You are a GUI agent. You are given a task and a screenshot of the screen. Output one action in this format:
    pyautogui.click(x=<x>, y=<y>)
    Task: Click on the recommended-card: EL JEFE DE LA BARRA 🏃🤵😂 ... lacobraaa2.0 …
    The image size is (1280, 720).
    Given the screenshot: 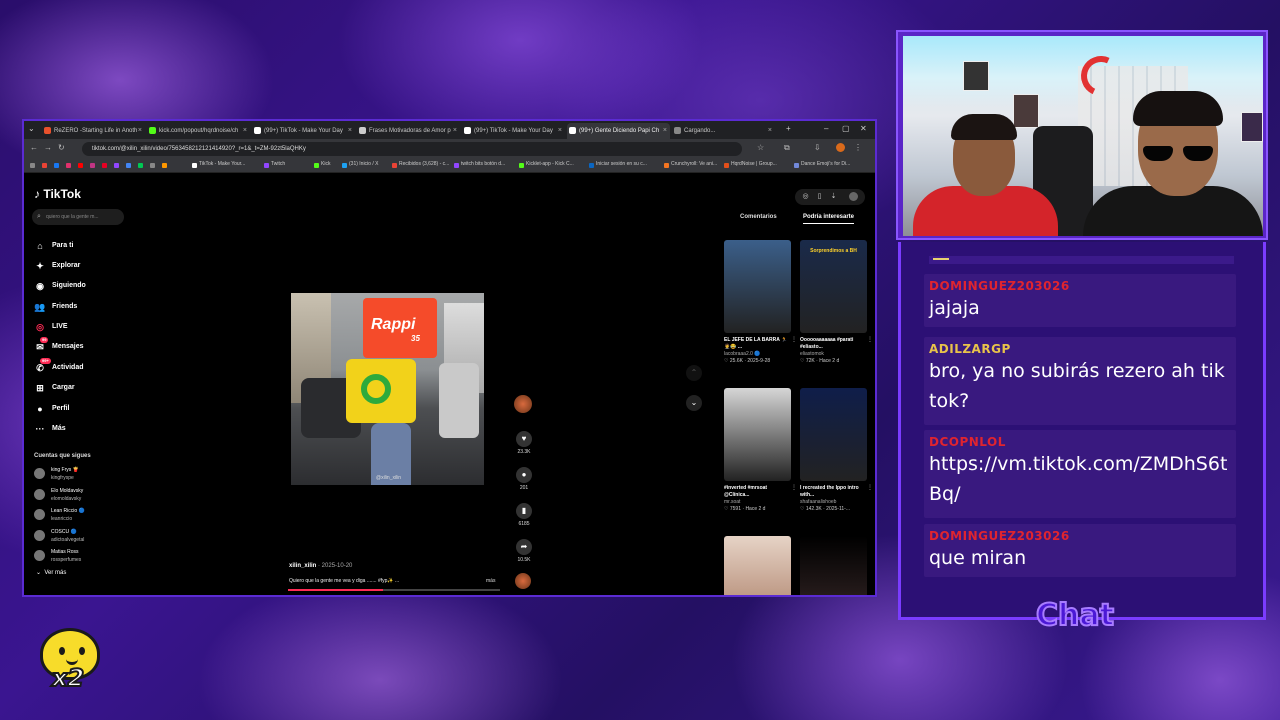 What is the action you would take?
    pyautogui.click(x=760, y=302)
    